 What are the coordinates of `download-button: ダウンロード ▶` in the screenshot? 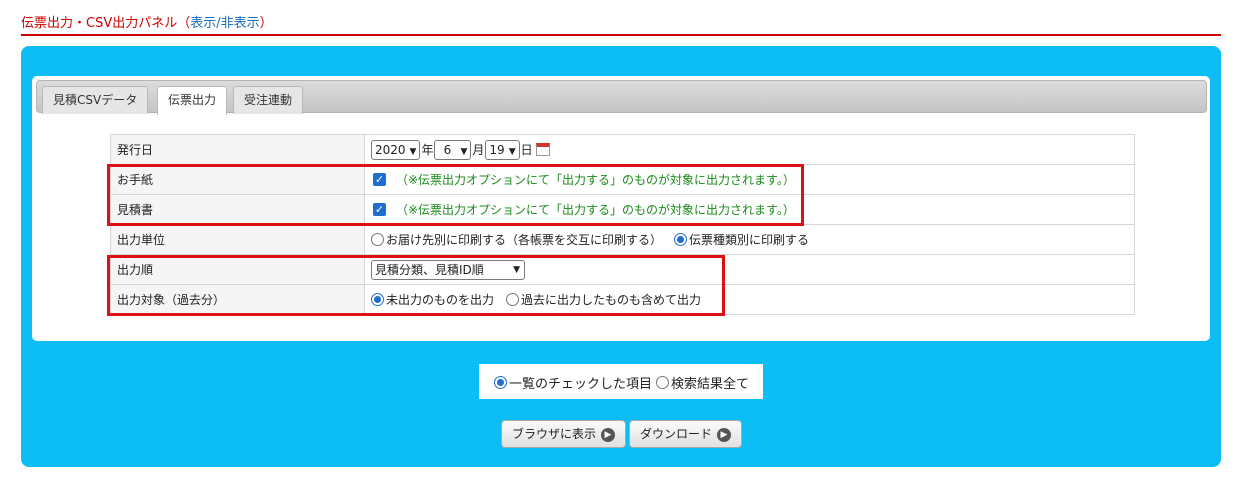 It's located at (686, 434).